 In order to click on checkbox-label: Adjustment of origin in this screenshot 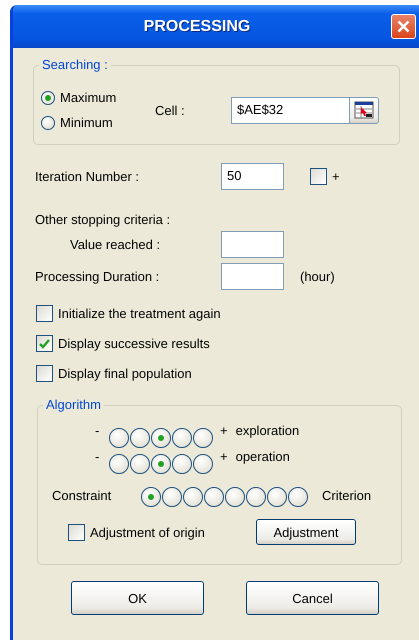, I will do `click(148, 532)`.